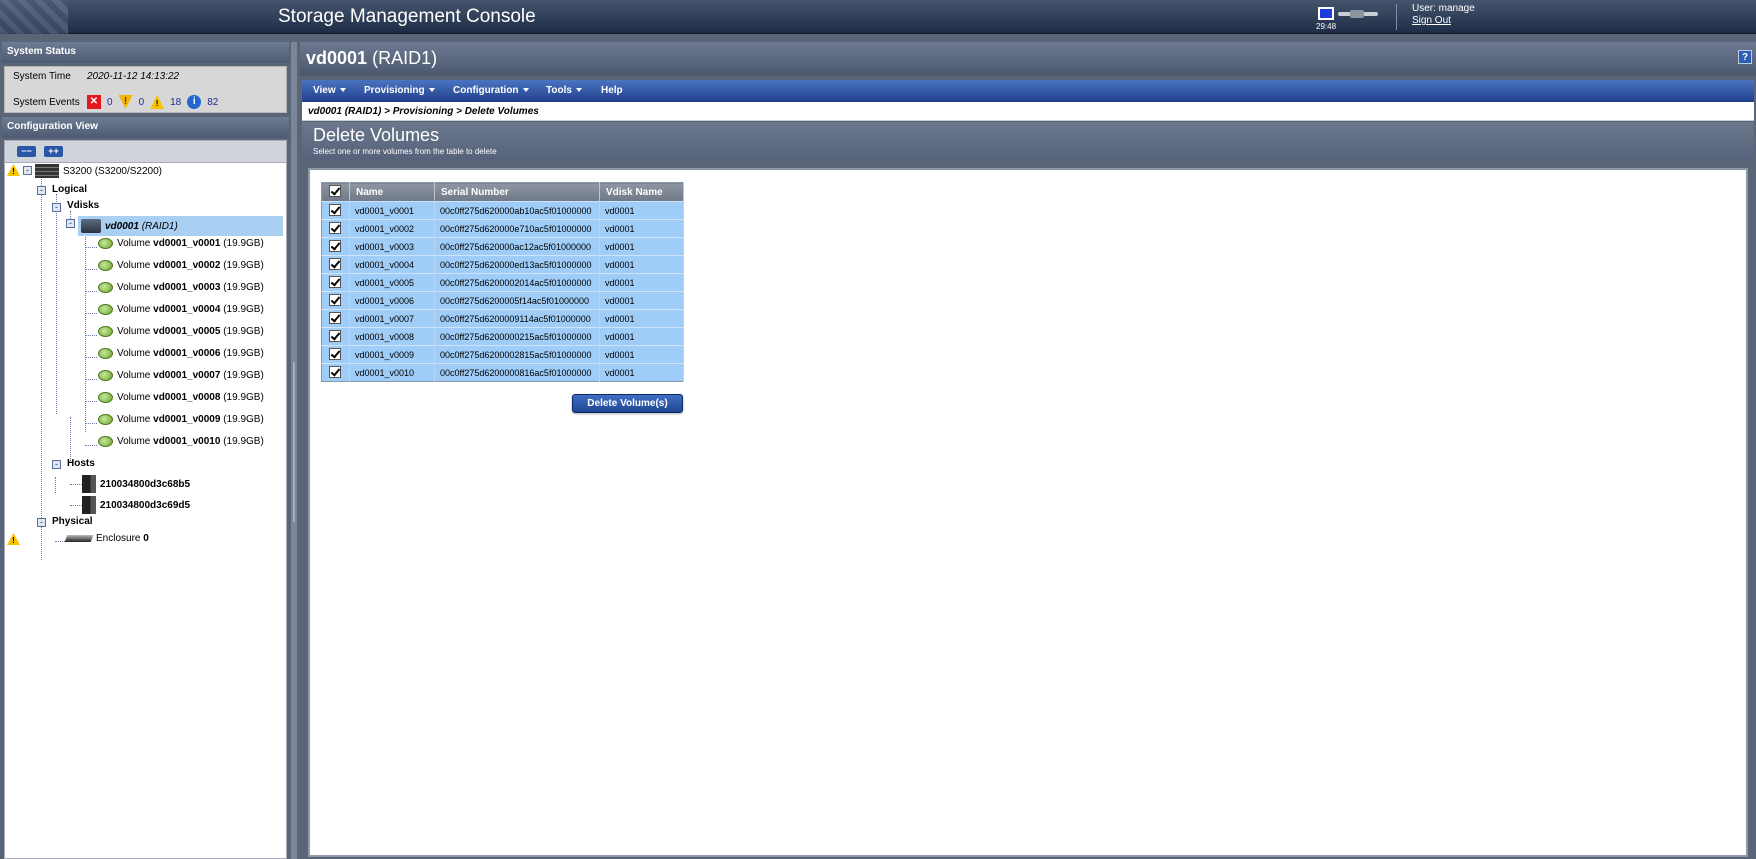 The width and height of the screenshot is (1756, 859). What do you see at coordinates (392, 192) in the screenshot?
I see `column-header-name: Name` at bounding box center [392, 192].